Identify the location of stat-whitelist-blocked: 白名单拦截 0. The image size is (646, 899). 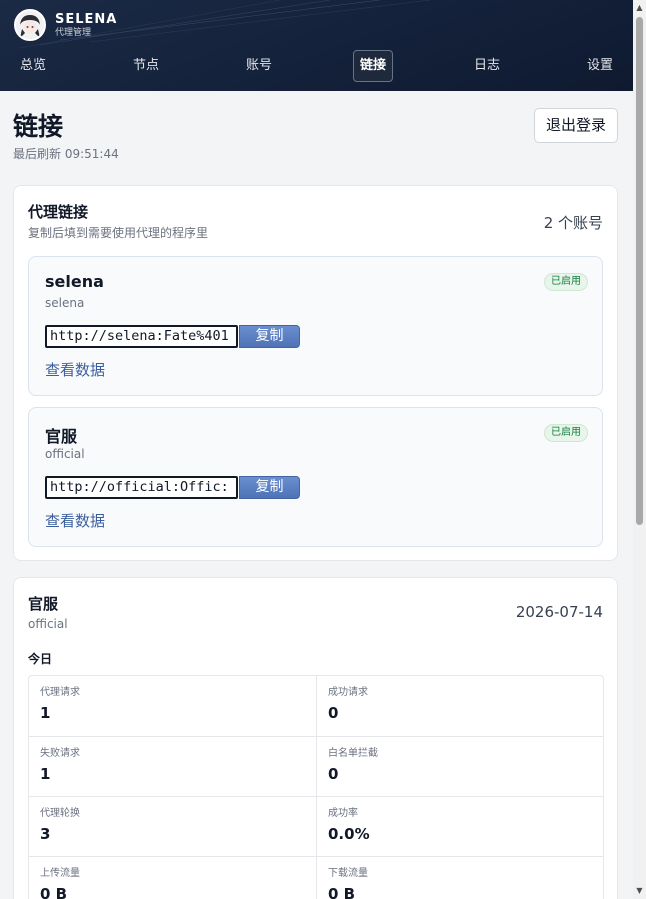
(459, 766).